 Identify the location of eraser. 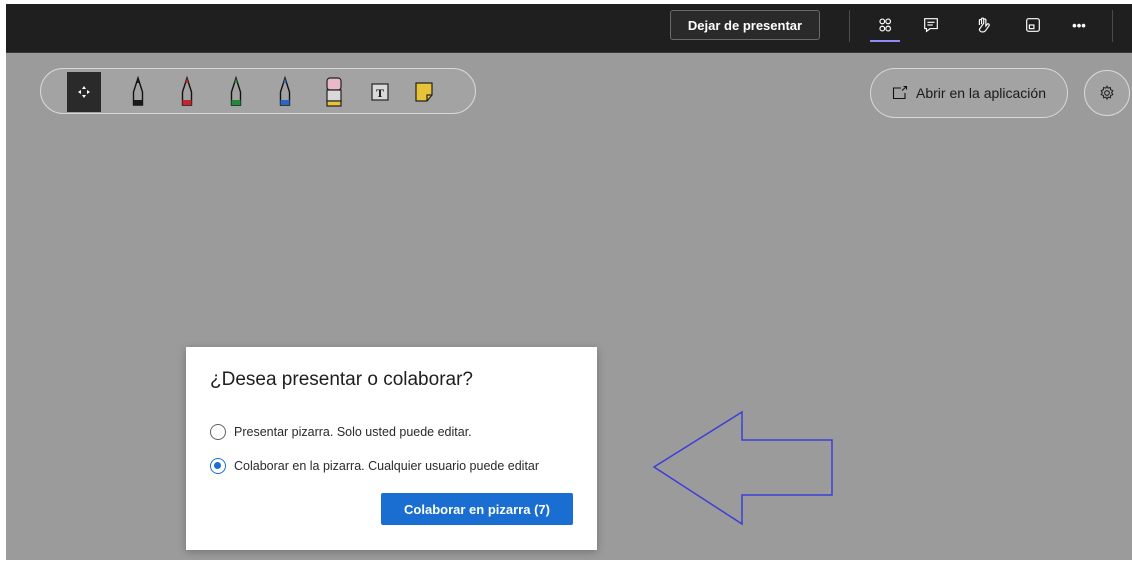
(334, 92).